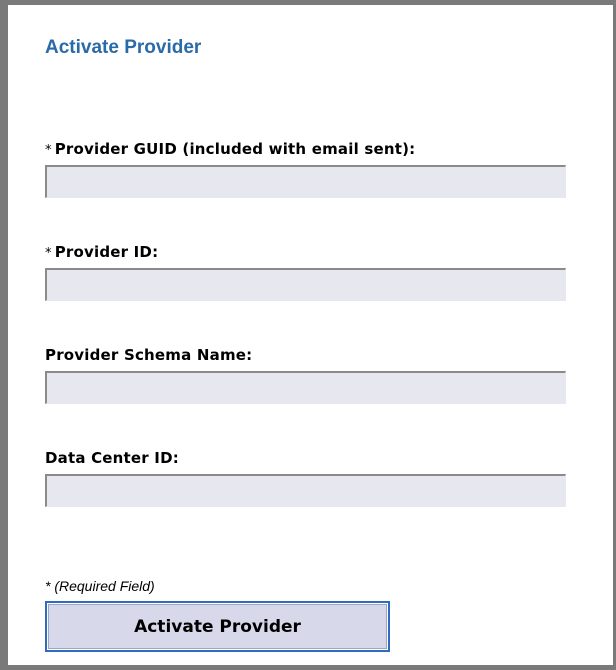 This screenshot has width=616, height=670. Describe the element at coordinates (305, 181) in the screenshot. I see `provider-guid-input` at that location.